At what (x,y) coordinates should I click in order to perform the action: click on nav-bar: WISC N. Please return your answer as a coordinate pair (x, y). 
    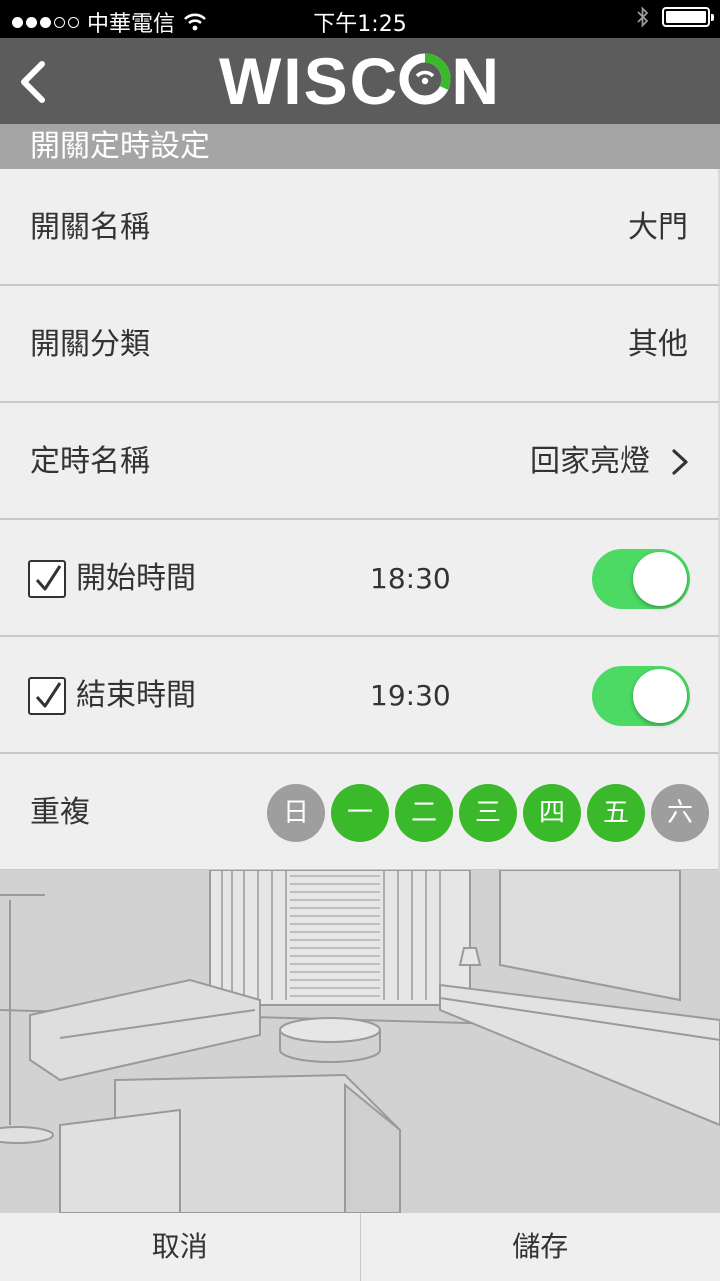
    Looking at the image, I should click on (360, 81).